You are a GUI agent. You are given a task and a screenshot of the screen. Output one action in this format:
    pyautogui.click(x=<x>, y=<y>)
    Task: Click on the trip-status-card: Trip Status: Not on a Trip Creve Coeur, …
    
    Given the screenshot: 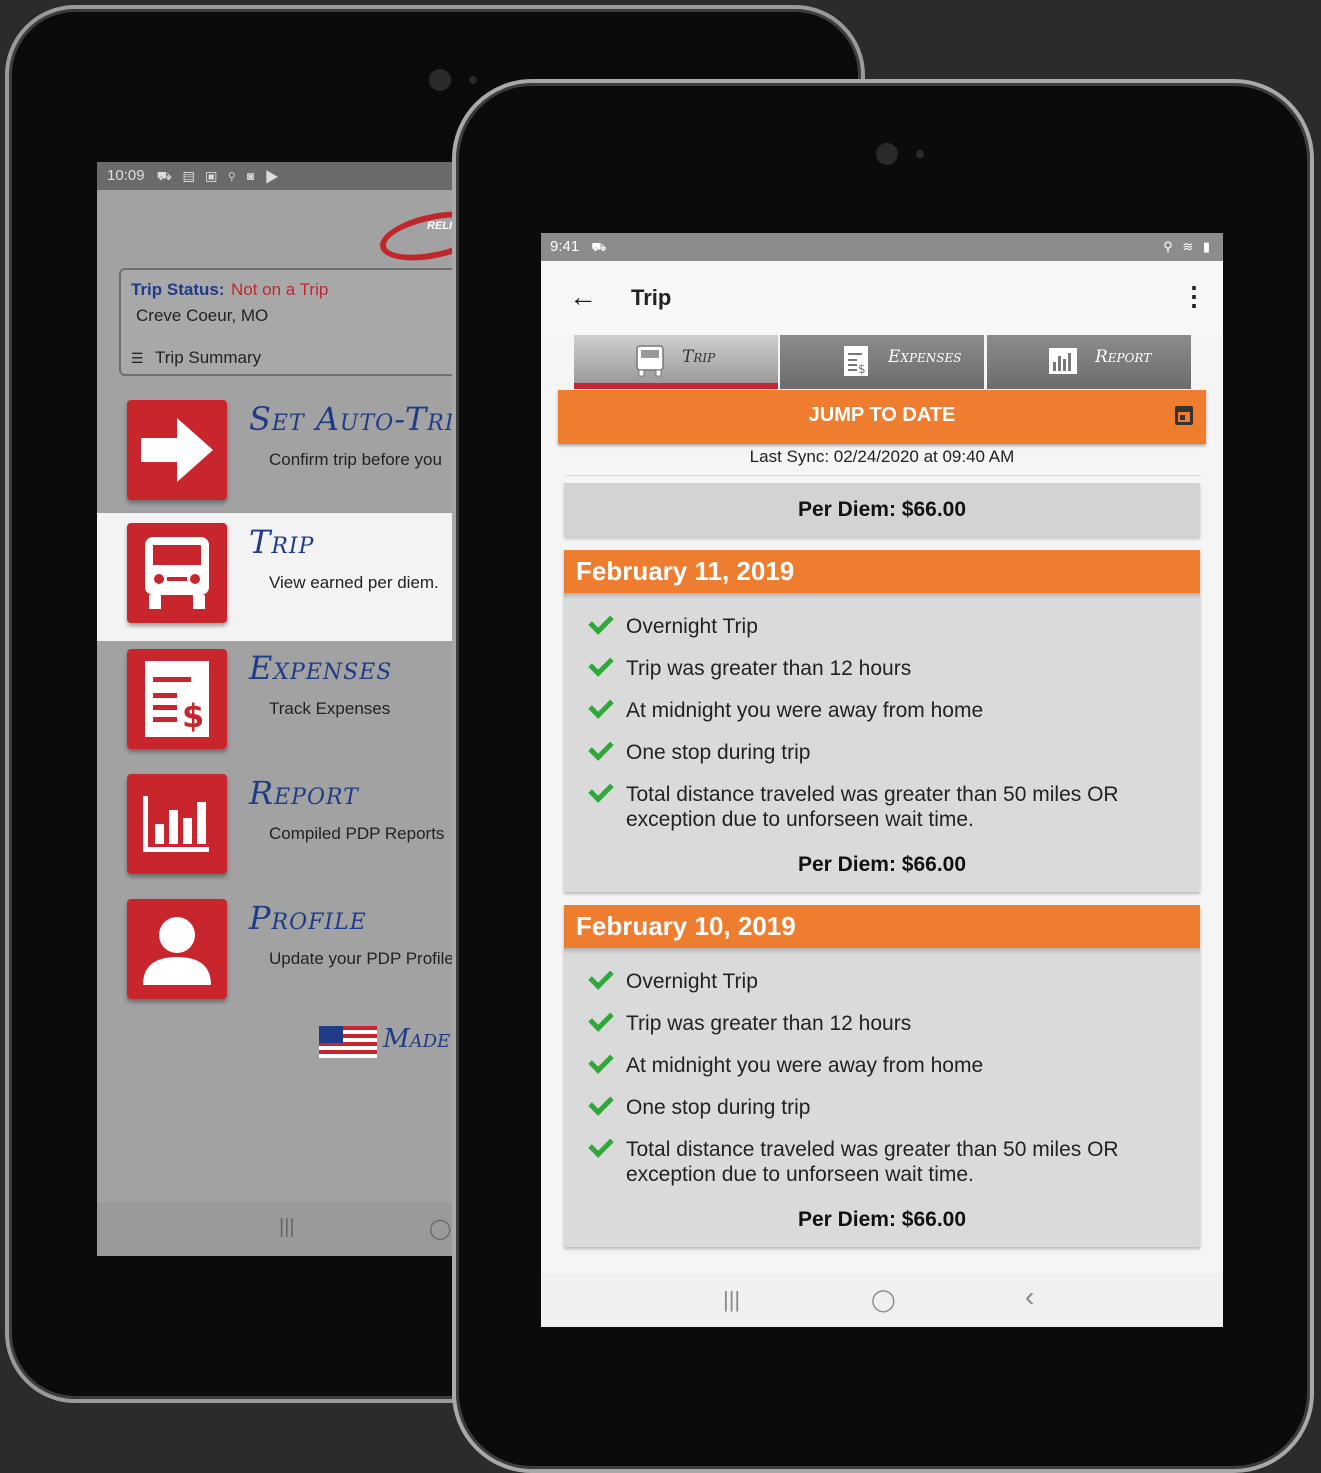 What is the action you would take?
    pyautogui.click(x=309, y=322)
    